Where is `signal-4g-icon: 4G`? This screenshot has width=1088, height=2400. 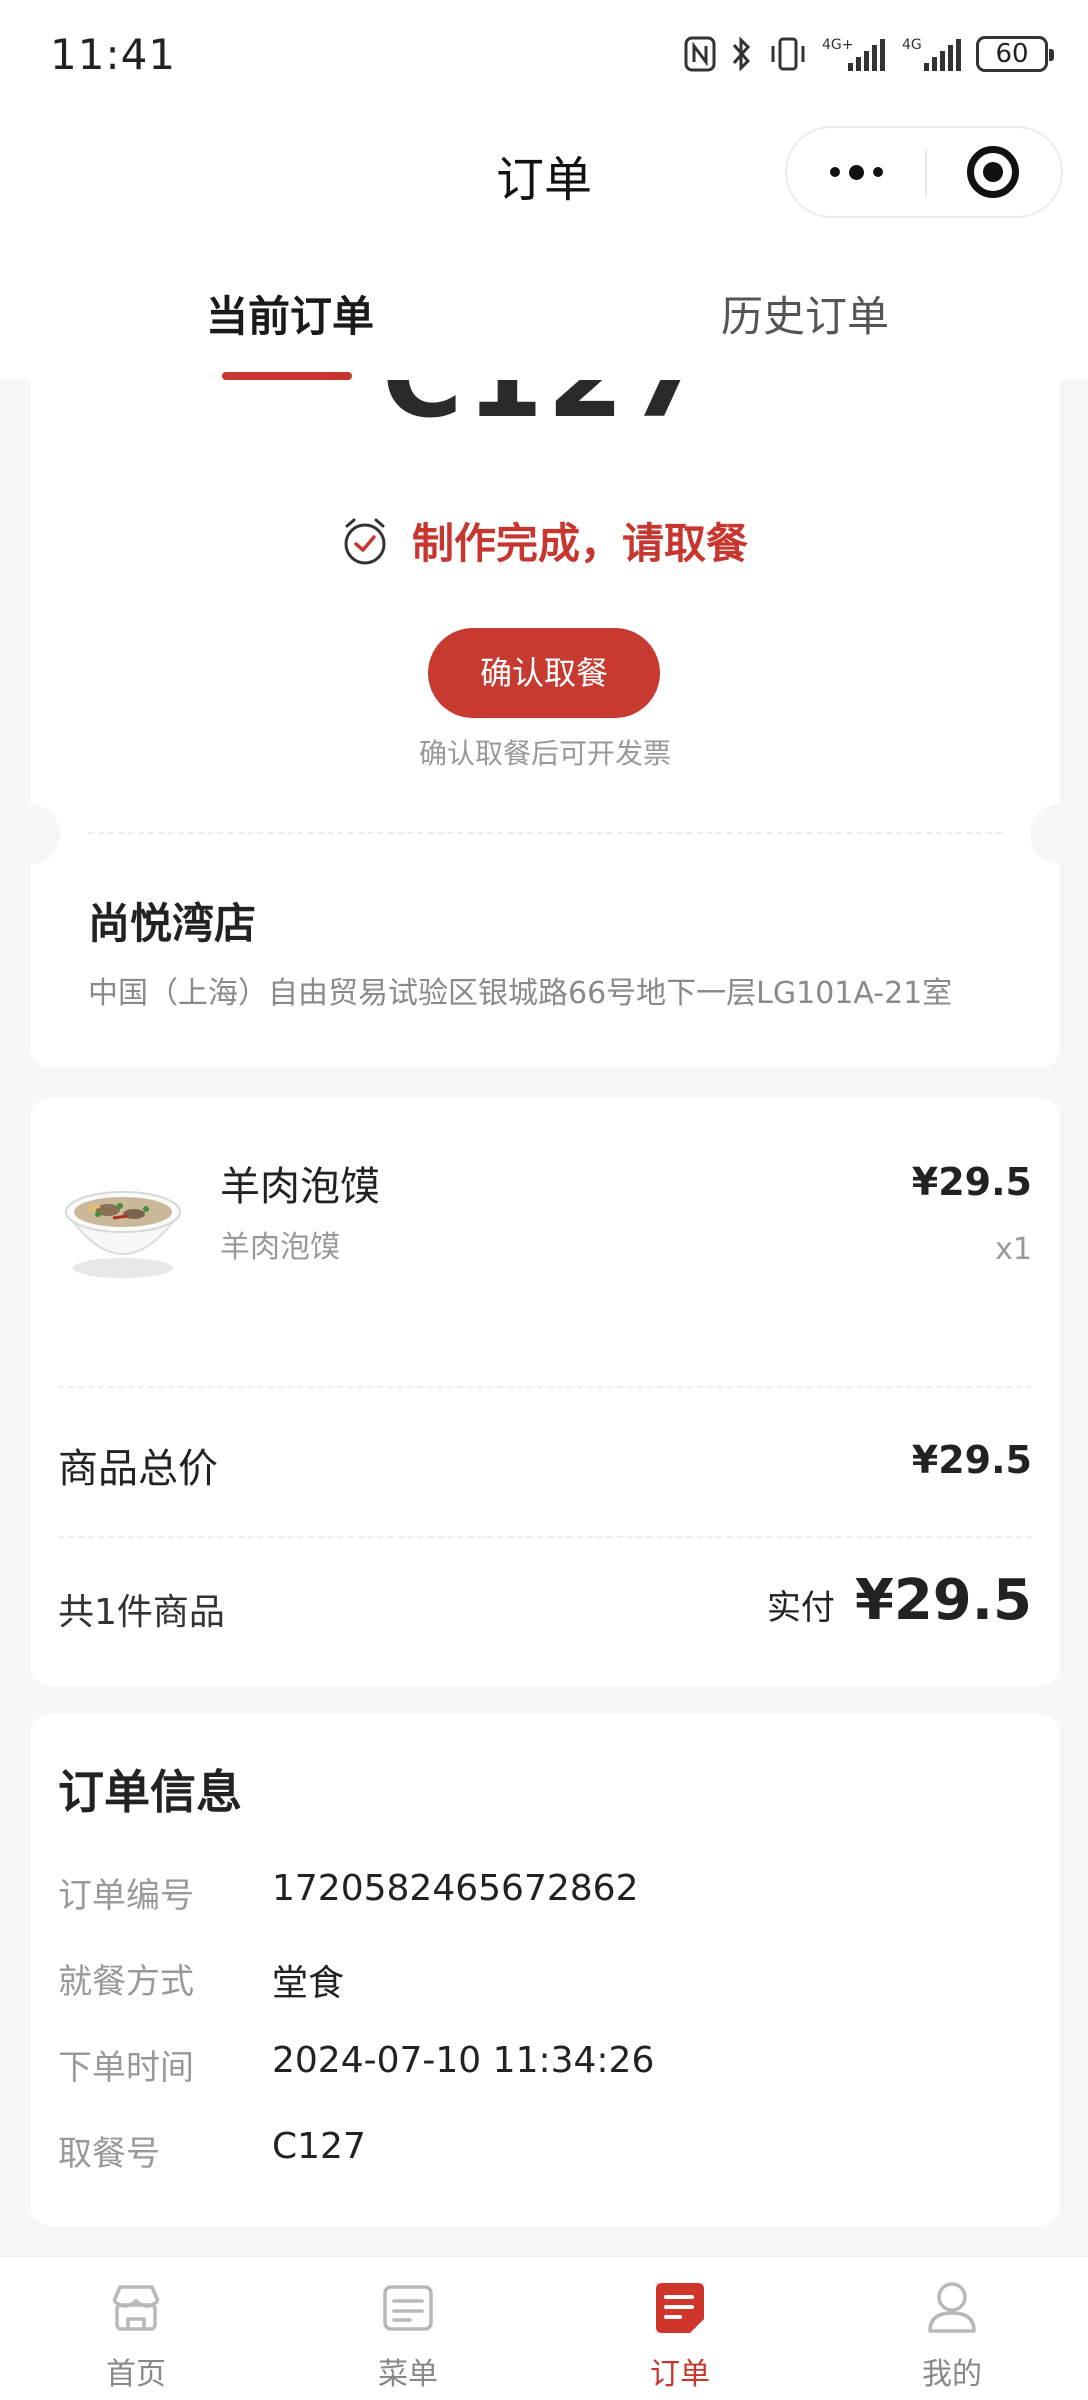 signal-4g-icon: 4G is located at coordinates (931, 54).